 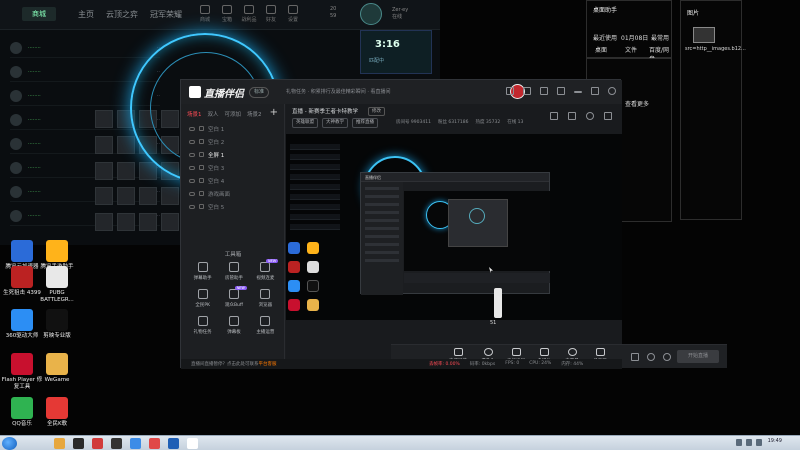 I want to click on edit-room-button: 修改, so click(x=376, y=111).